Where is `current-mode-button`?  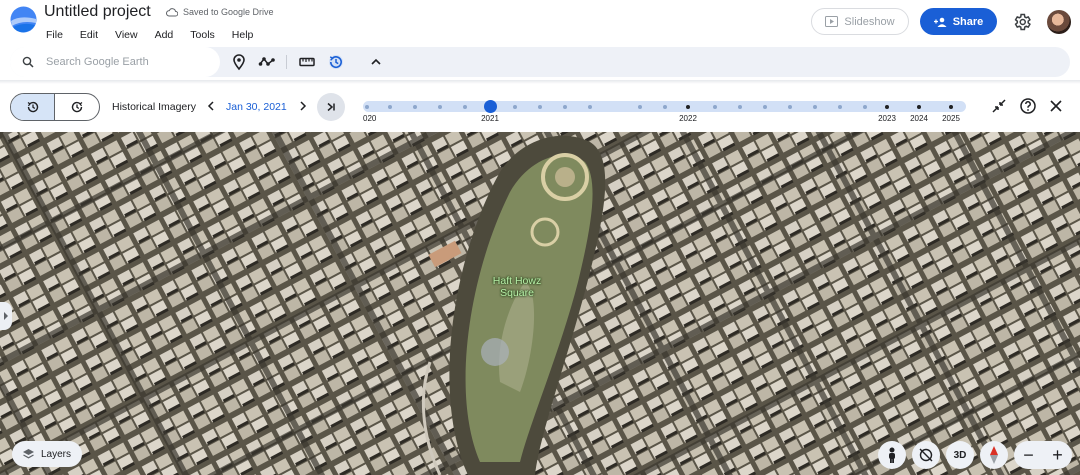
current-mode-button is located at coordinates (77, 107).